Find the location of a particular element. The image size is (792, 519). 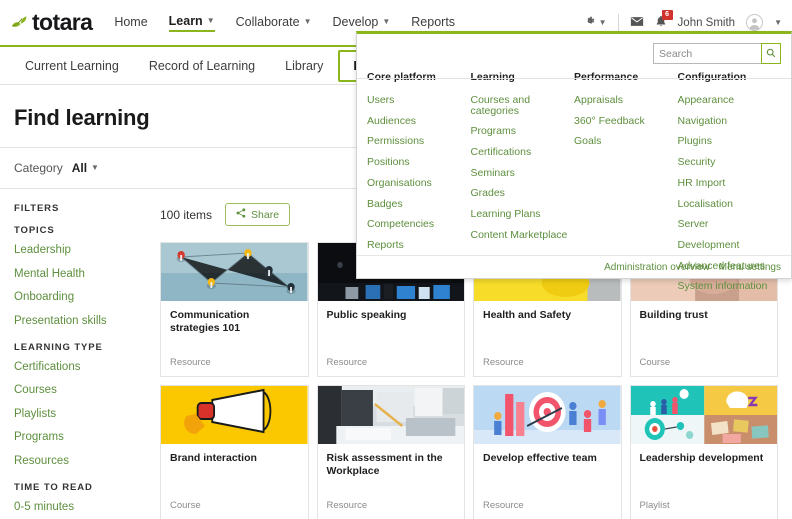

category-selected-value: All is located at coordinates (79, 168).